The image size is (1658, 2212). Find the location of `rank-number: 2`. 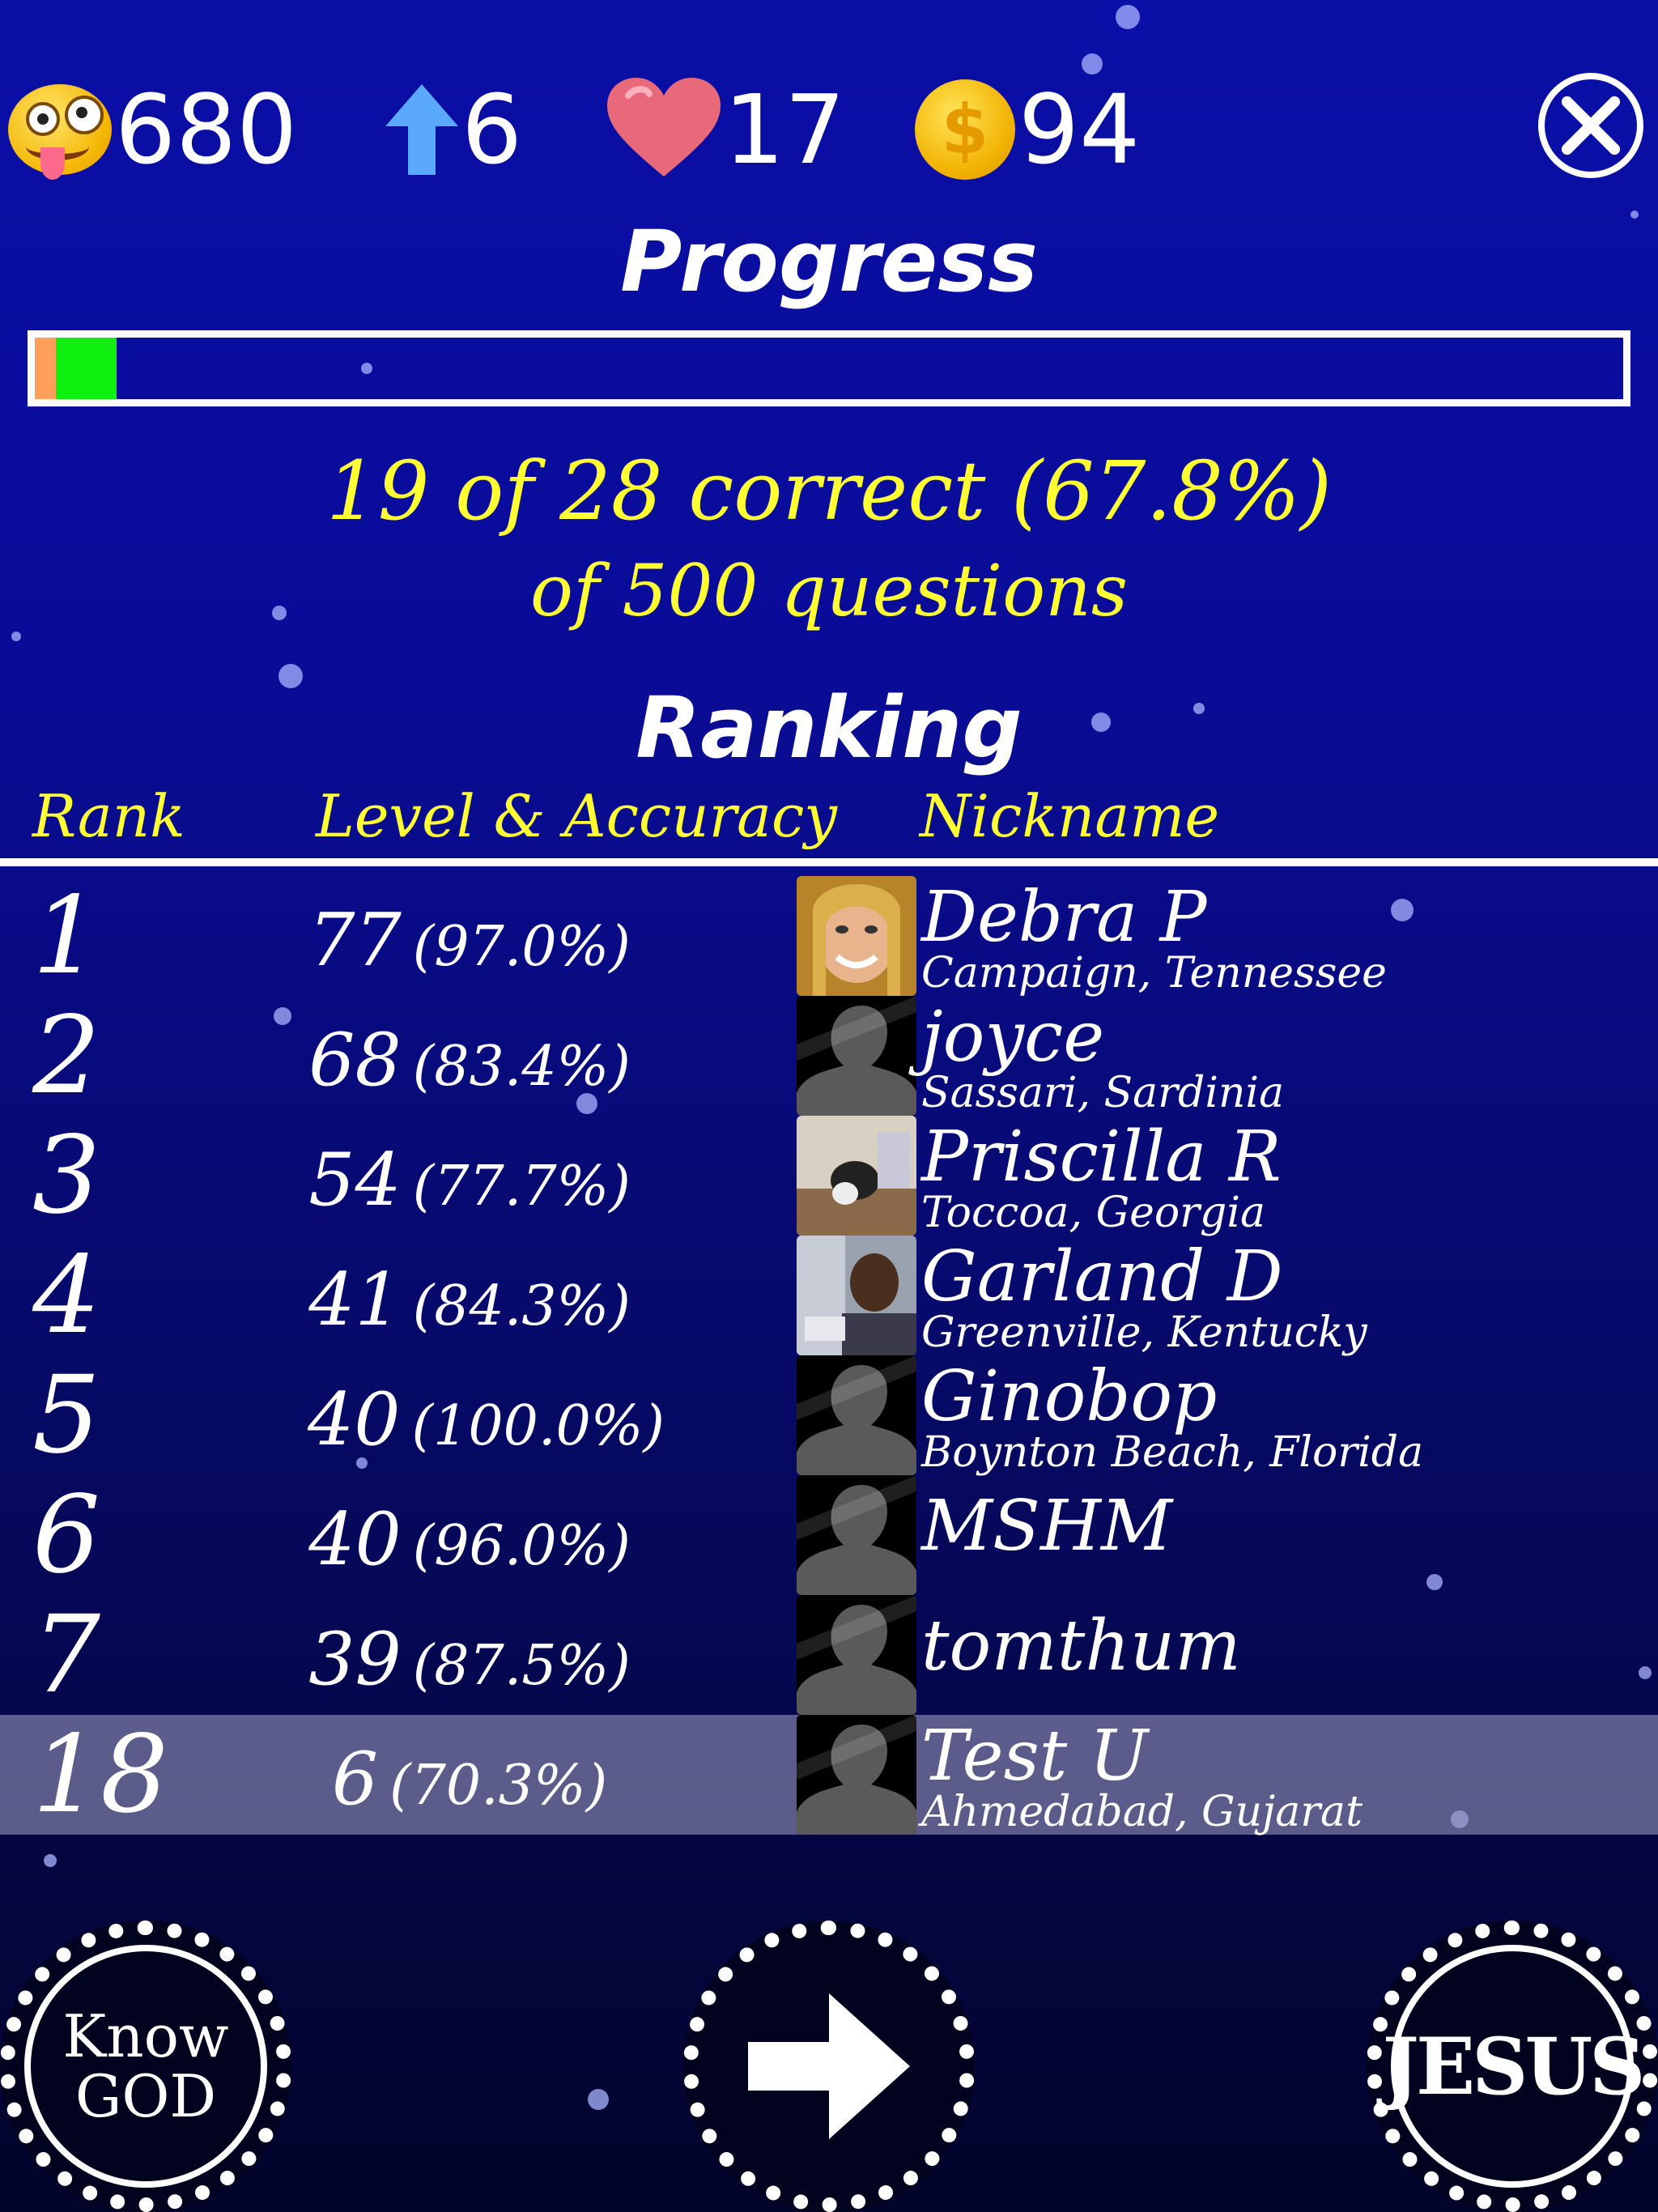

rank-number: 2 is located at coordinates (66, 1055).